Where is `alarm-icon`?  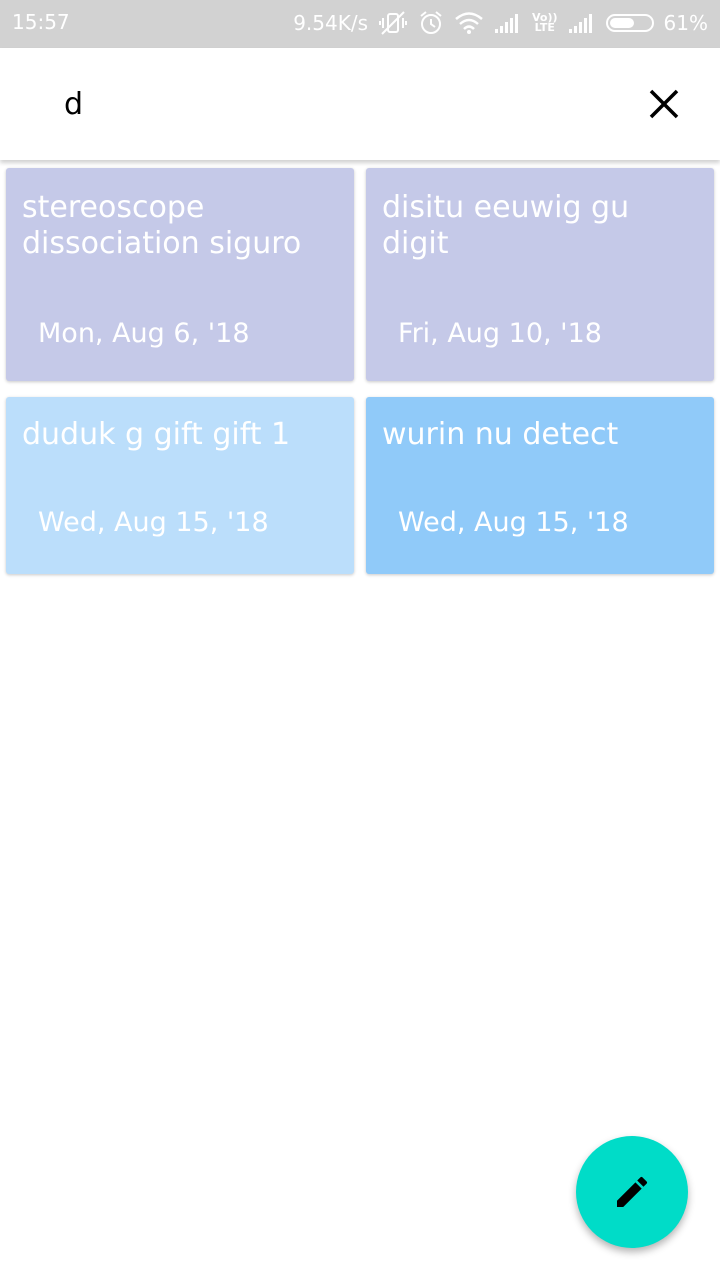 alarm-icon is located at coordinates (431, 23).